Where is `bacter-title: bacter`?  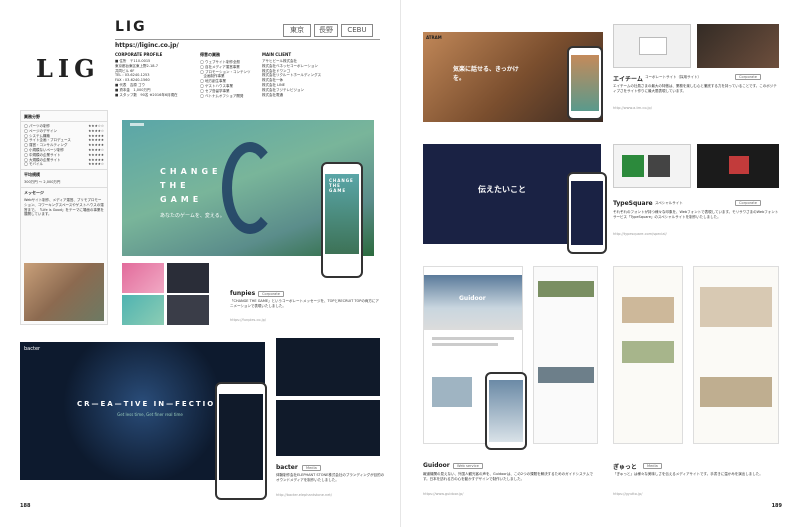 bacter-title: bacter is located at coordinates (287, 467).